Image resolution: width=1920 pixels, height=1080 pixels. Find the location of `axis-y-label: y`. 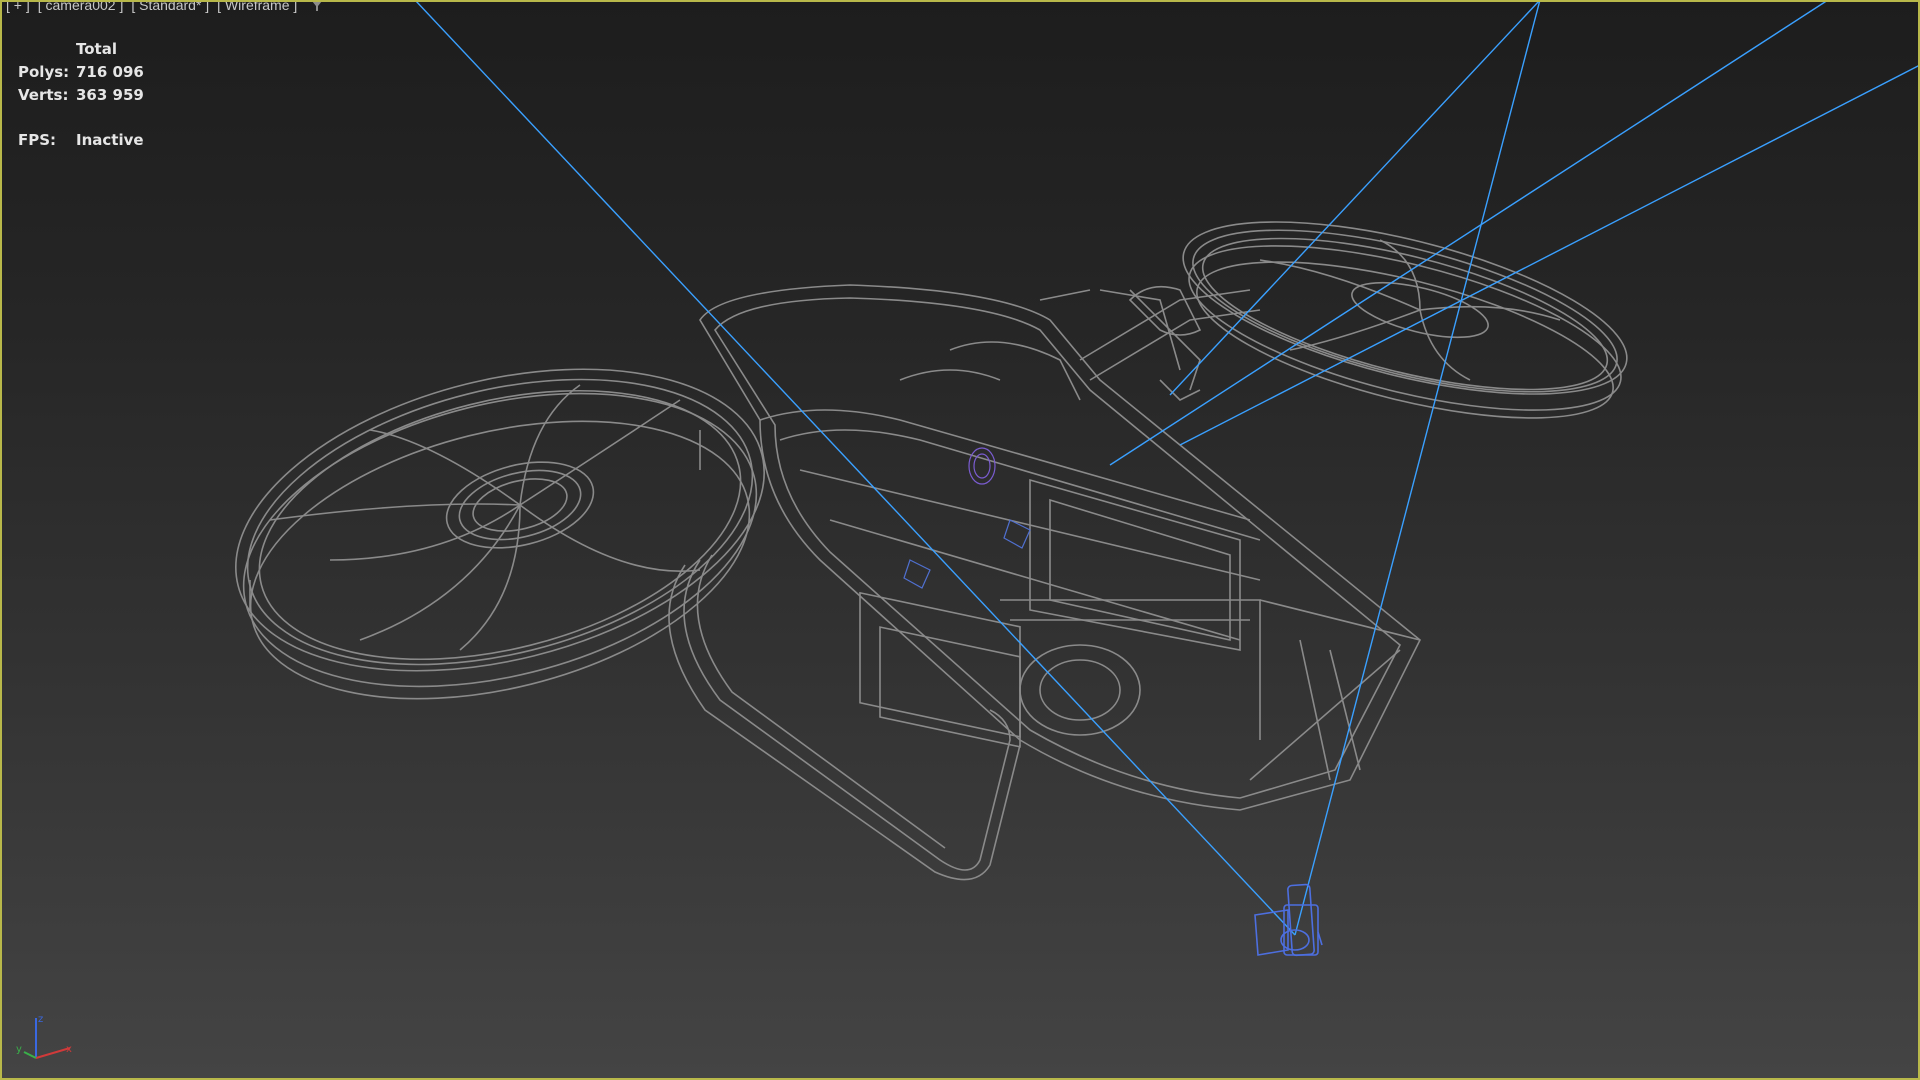

axis-y-label: y is located at coordinates (19, 1049).